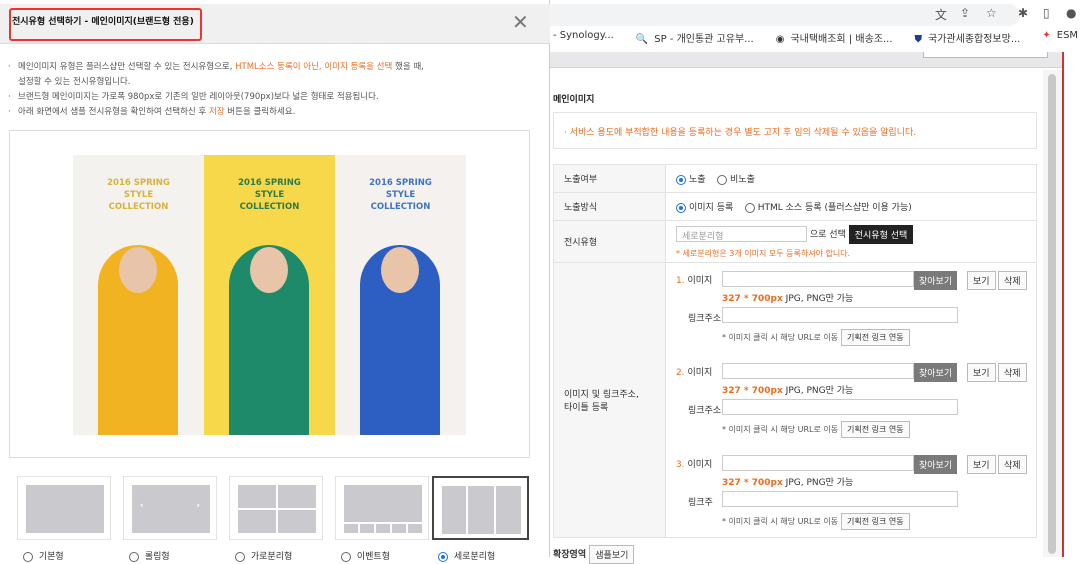 Image resolution: width=1080 pixels, height=564 pixels. What do you see at coordinates (1046, 35) in the screenshot?
I see `esm-icon: ✦` at bounding box center [1046, 35].